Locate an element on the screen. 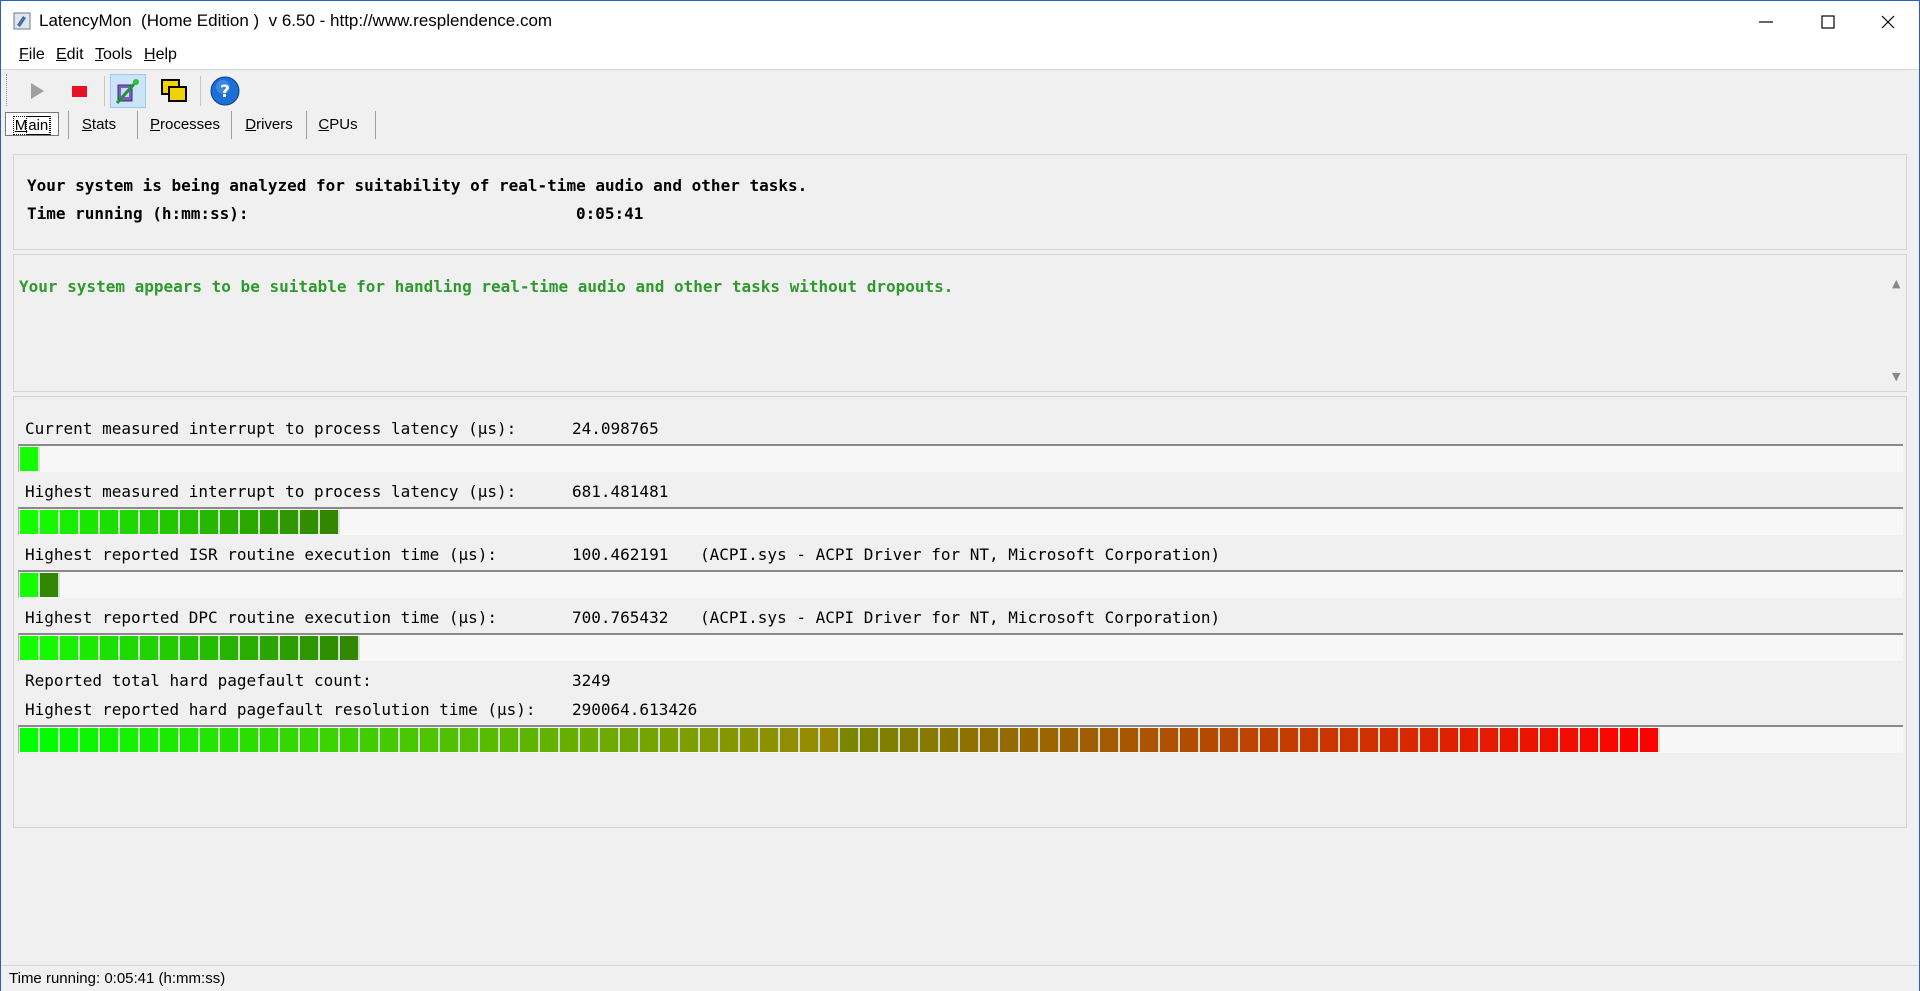  scroll-up-icon: ▲ is located at coordinates (1896, 283).